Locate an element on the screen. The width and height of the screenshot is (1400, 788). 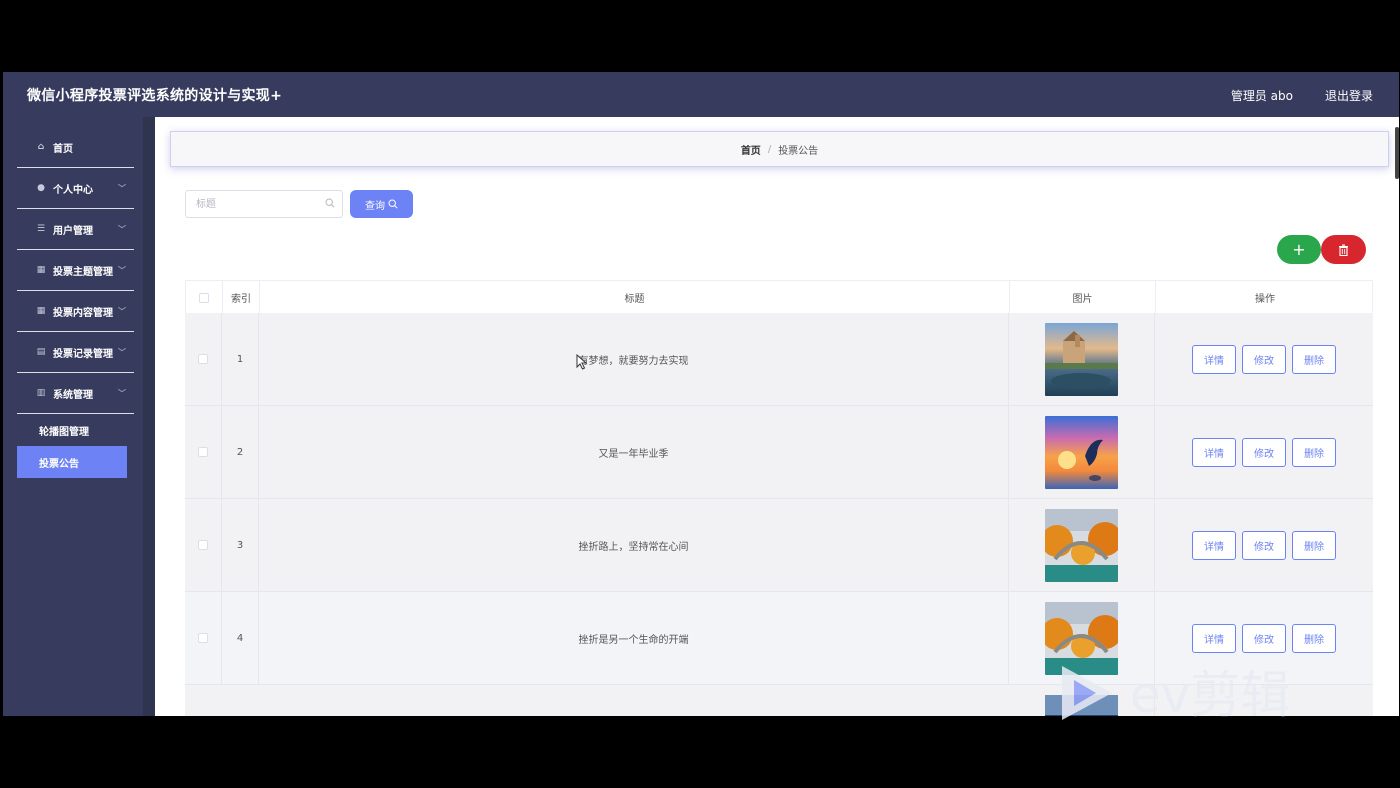
sidebar-item-system: ▥ 系统管理 ﹀ is located at coordinates (75, 393).